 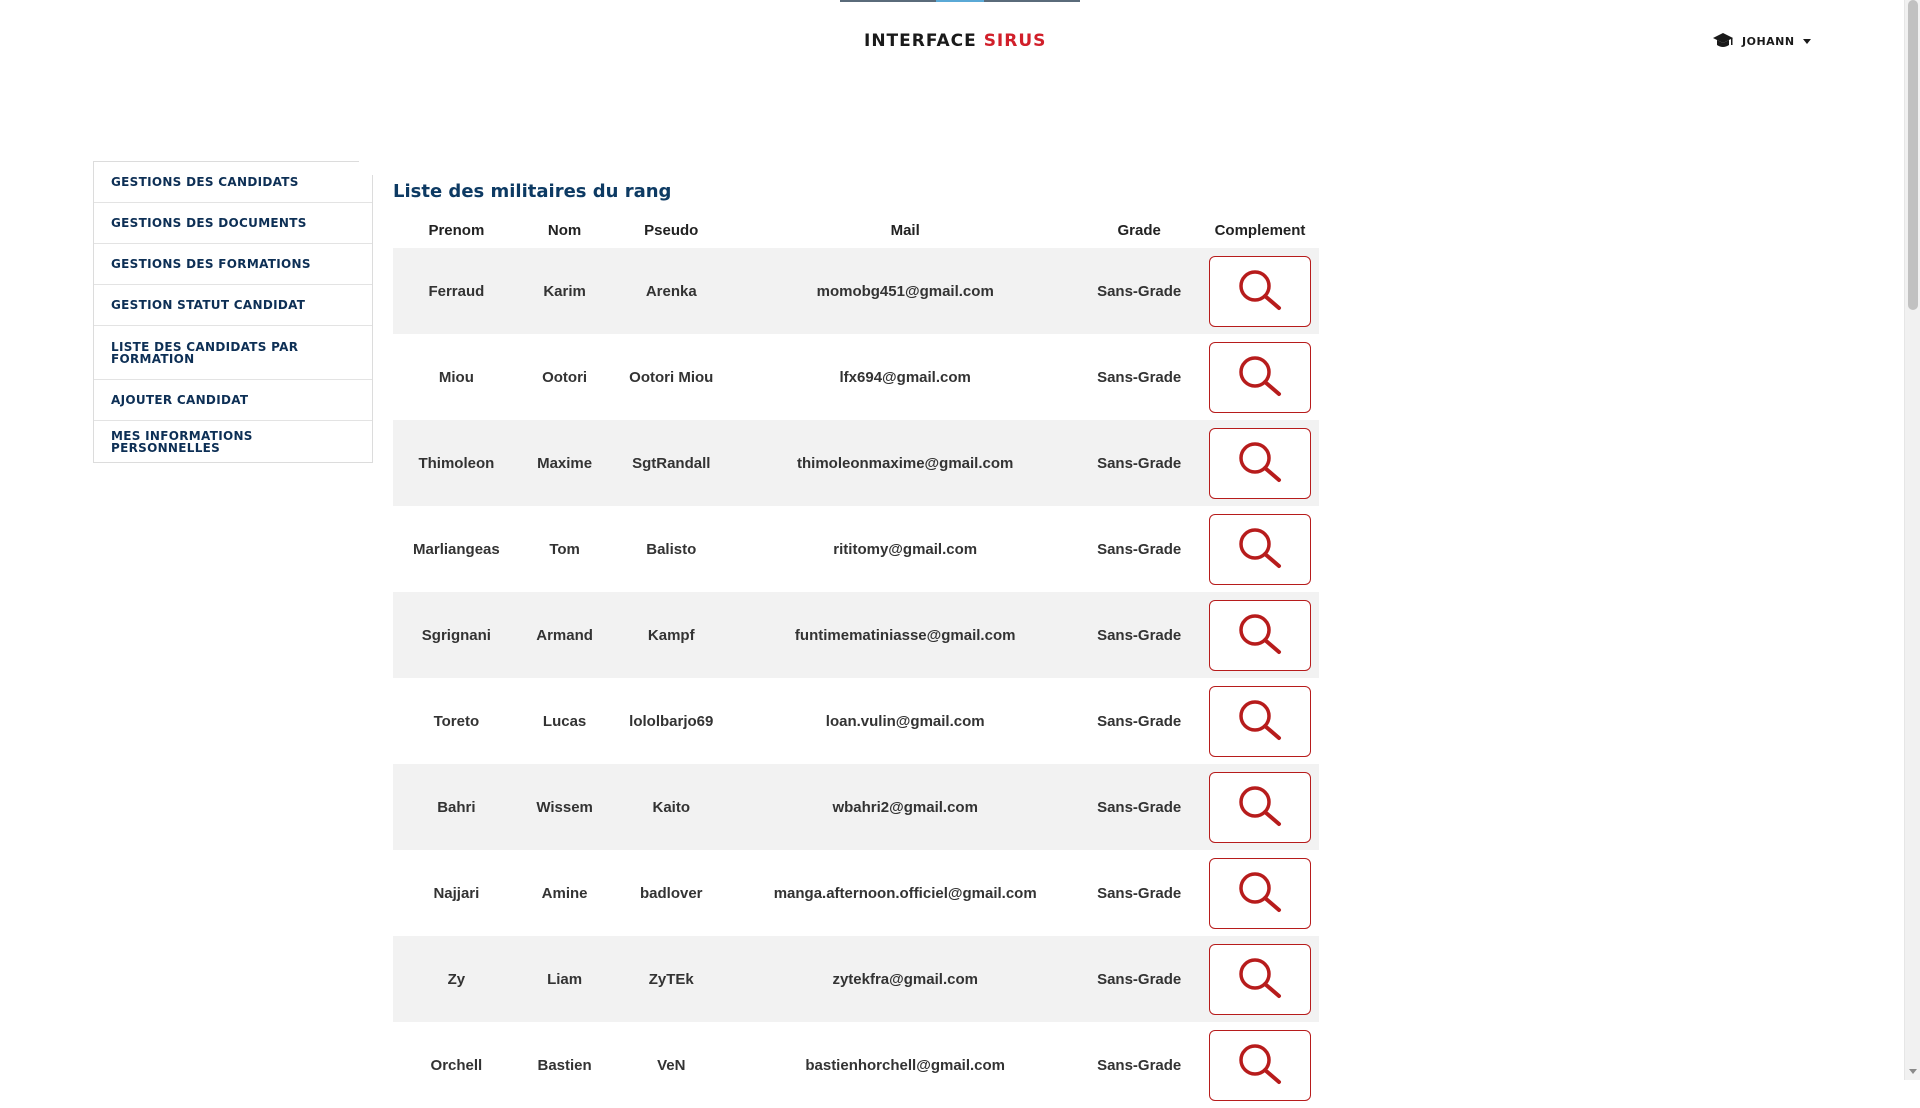 I want to click on scroll-down-arrow, so click(x=1913, y=1071).